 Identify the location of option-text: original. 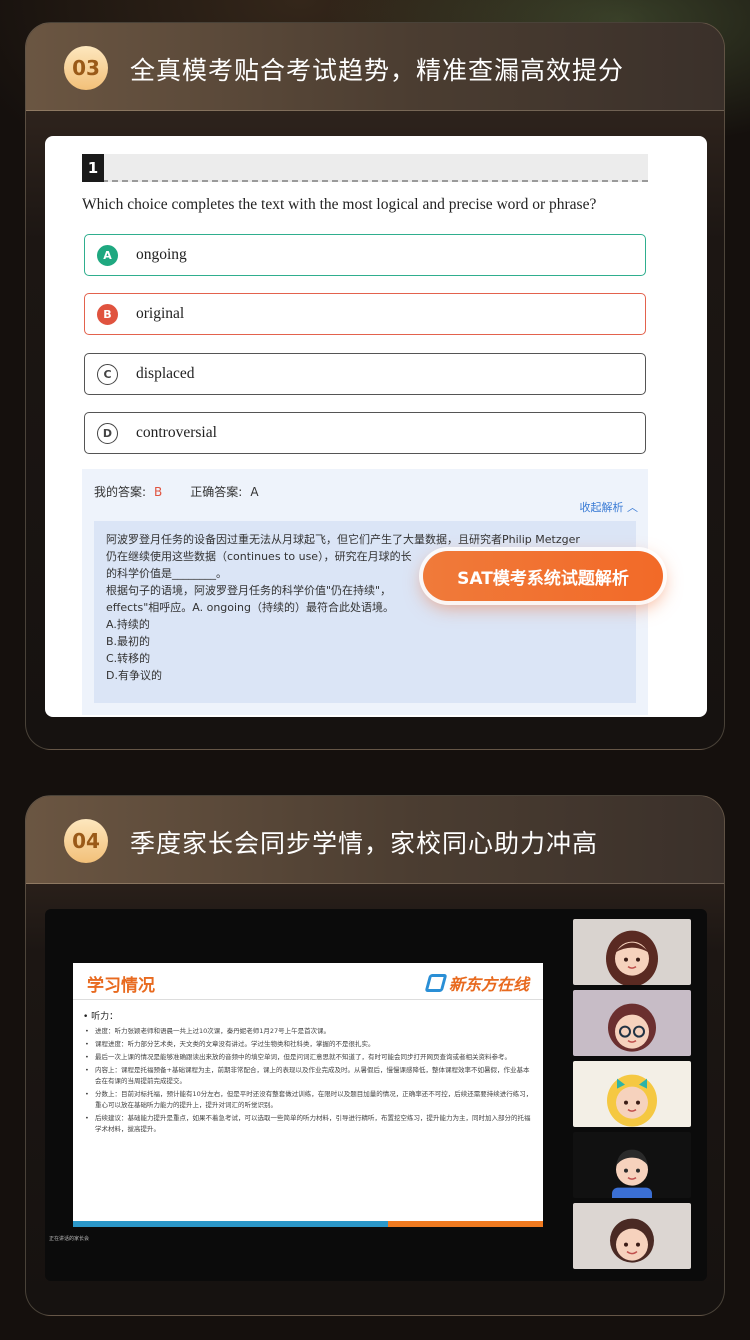
(160, 313).